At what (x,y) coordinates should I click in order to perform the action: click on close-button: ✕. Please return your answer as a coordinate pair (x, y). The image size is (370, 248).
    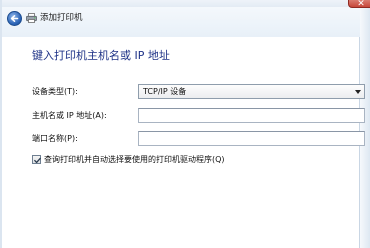
    Looking at the image, I should click on (359, 4).